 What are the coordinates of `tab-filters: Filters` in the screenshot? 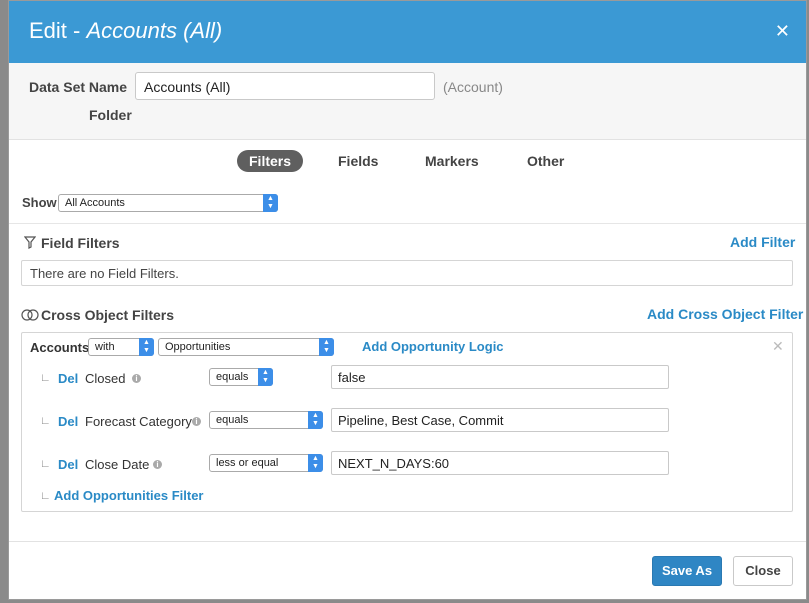 It's located at (270, 161).